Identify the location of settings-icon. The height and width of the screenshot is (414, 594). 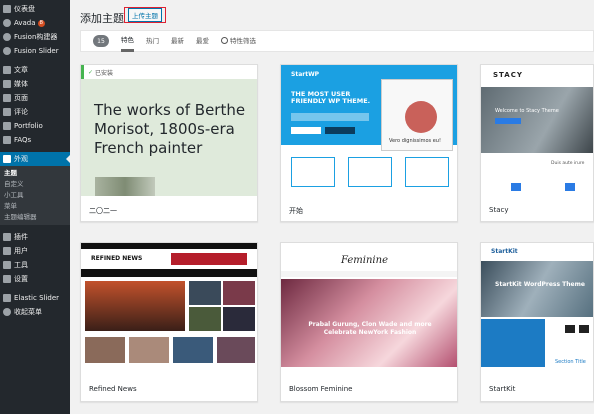
(7, 279).